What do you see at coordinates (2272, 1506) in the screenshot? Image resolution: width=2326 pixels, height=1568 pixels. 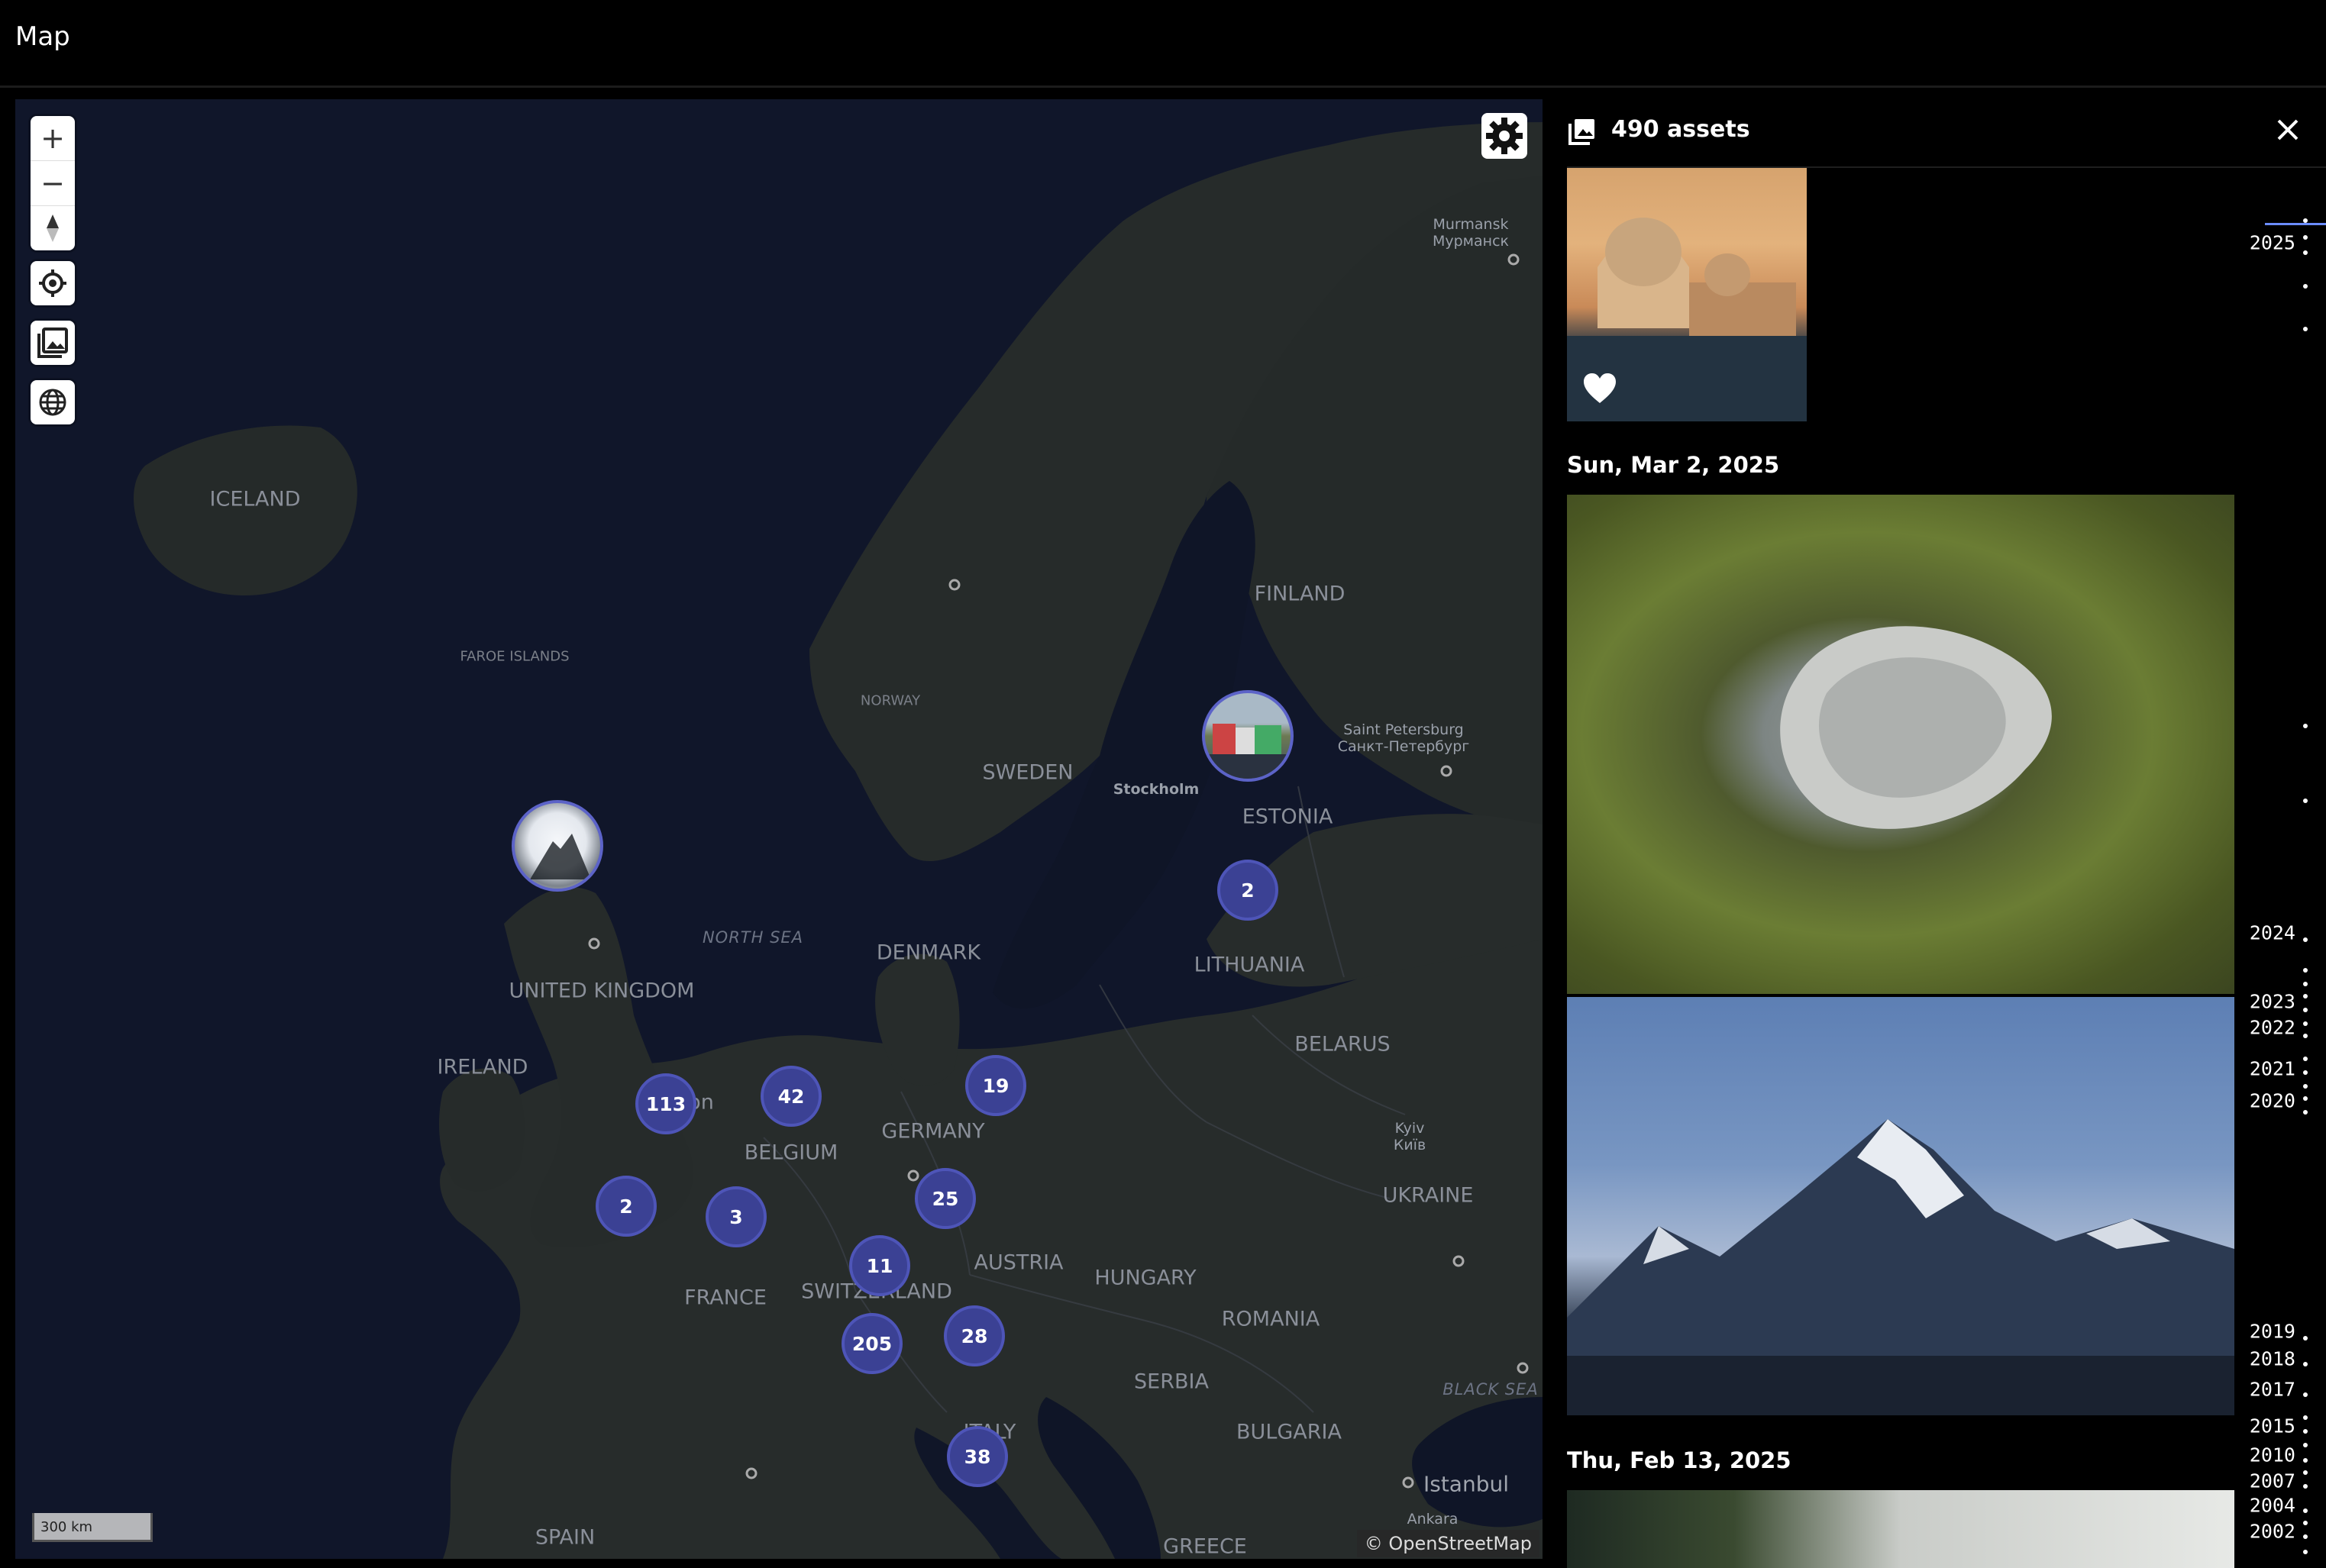 I see `scrubber-year: 2004` at bounding box center [2272, 1506].